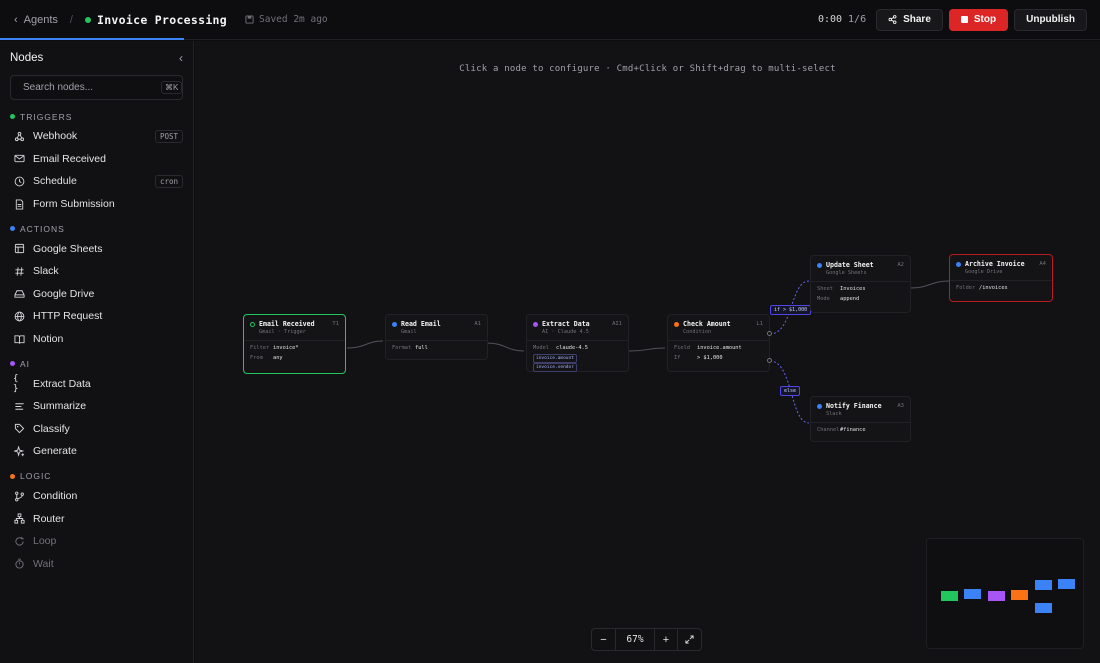 Image resolution: width=1100 pixels, height=663 pixels. I want to click on hash-icon, so click(19, 271).